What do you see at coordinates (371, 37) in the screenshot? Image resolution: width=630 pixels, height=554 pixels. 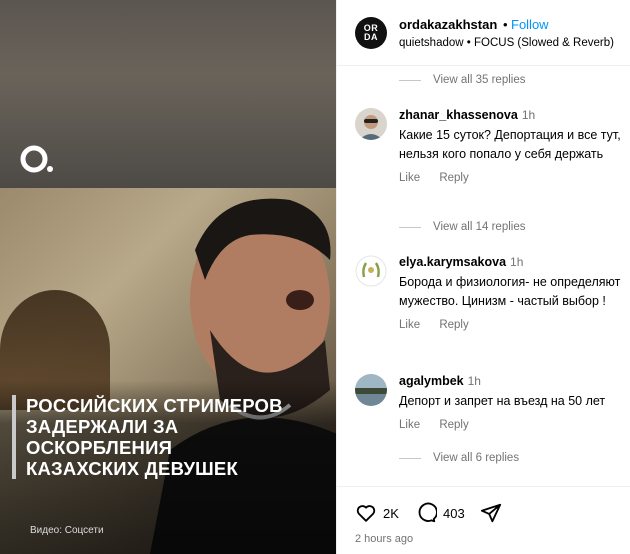 I see `avatar-text: DA` at bounding box center [371, 37].